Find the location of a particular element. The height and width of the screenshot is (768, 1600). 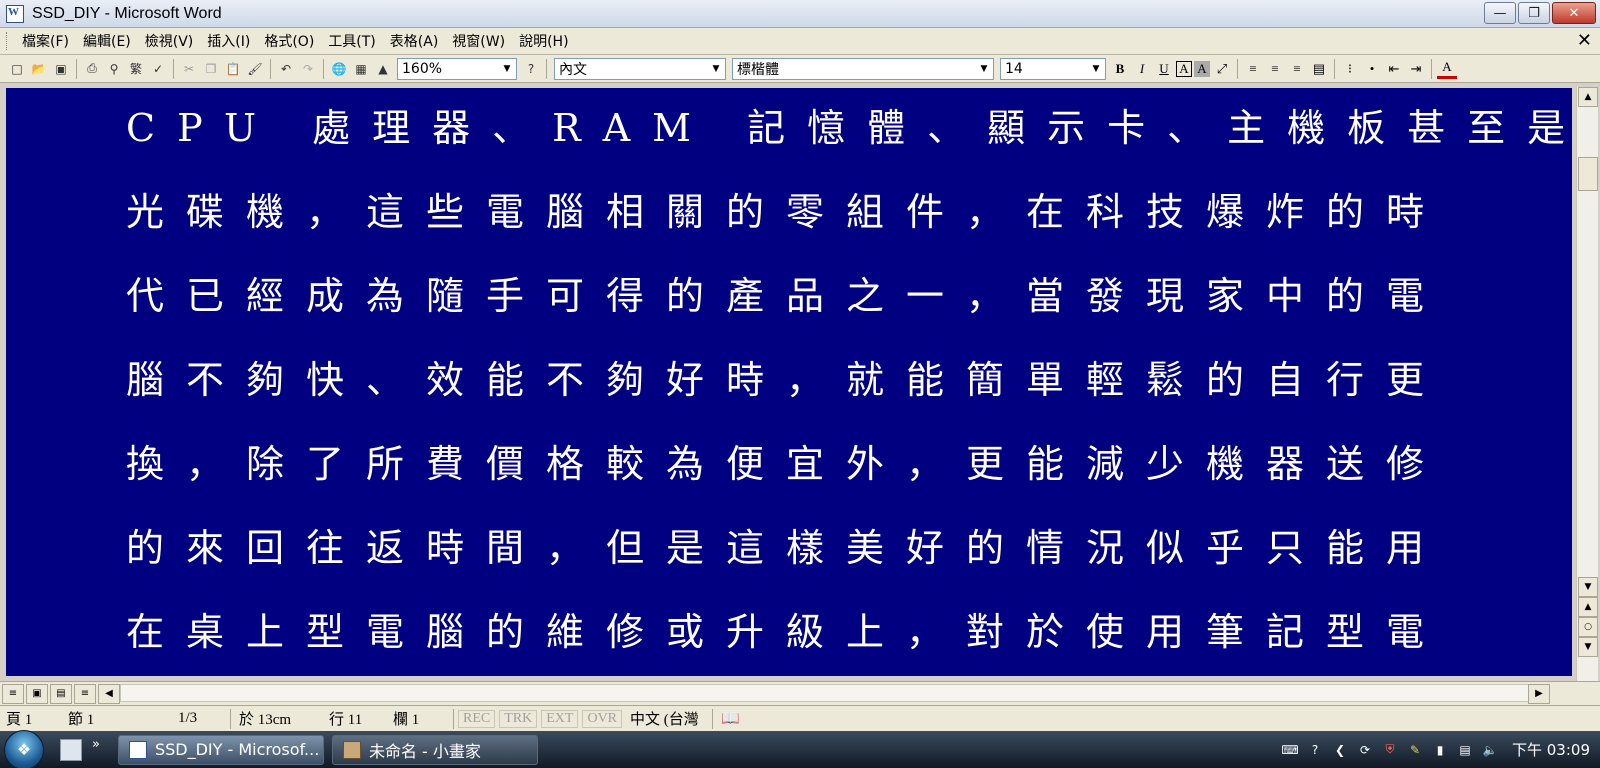

print-layout-icon: ▤ is located at coordinates (61, 693).